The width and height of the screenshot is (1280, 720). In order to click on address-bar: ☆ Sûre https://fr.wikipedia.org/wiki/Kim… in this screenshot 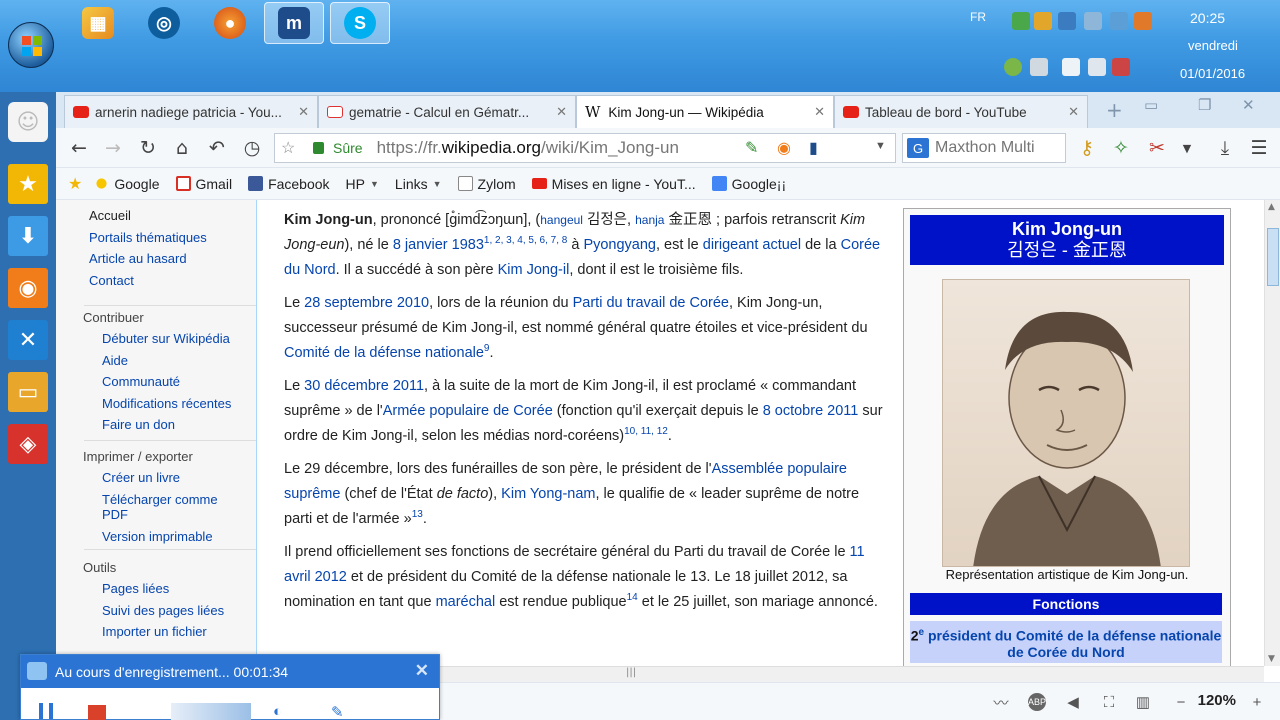, I will do `click(585, 148)`.